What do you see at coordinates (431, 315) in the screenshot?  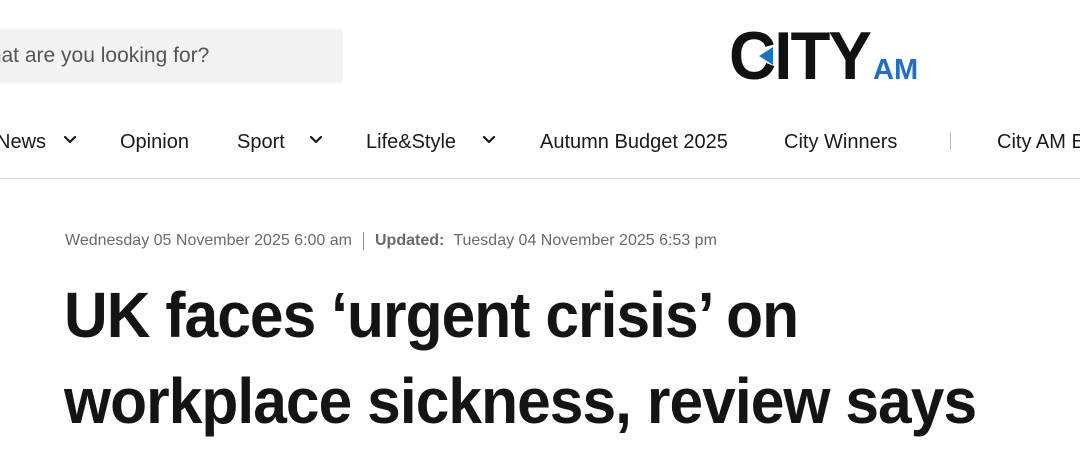 I see `headline-line-1: UK faces ‘urgent crisis’ on` at bounding box center [431, 315].